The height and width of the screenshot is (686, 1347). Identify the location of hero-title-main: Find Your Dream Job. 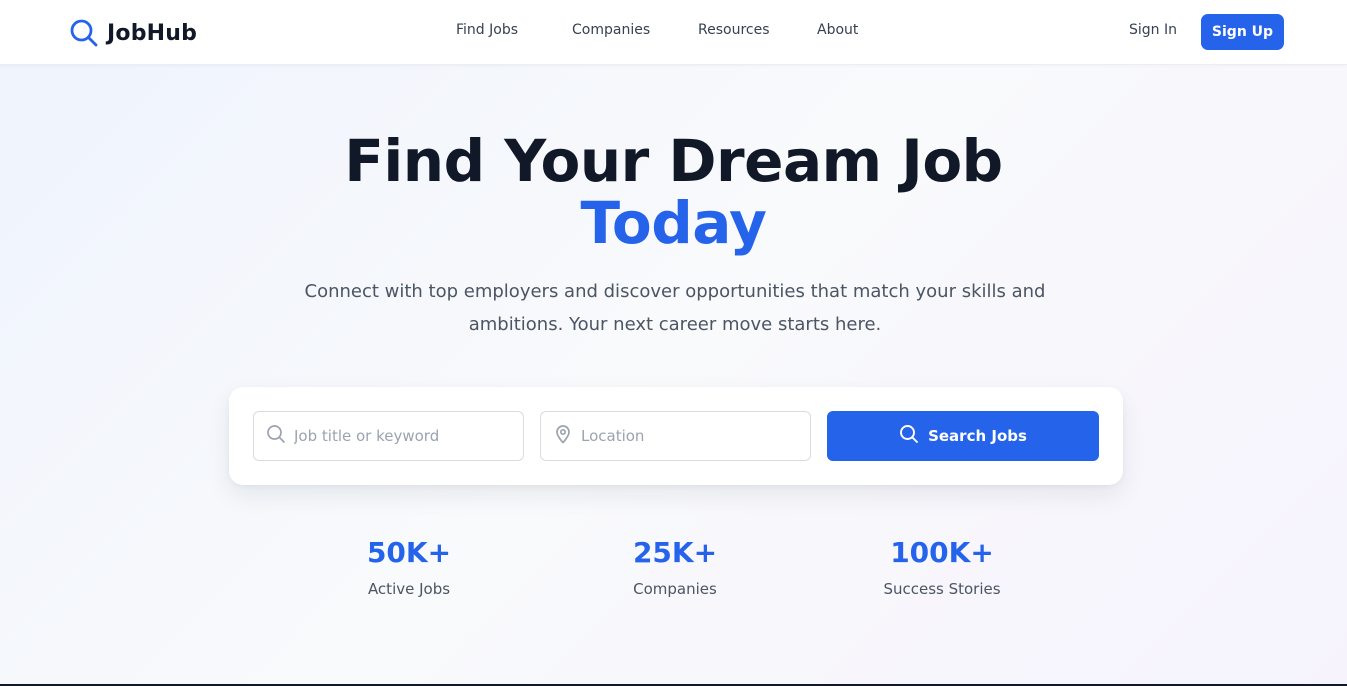
(673, 161).